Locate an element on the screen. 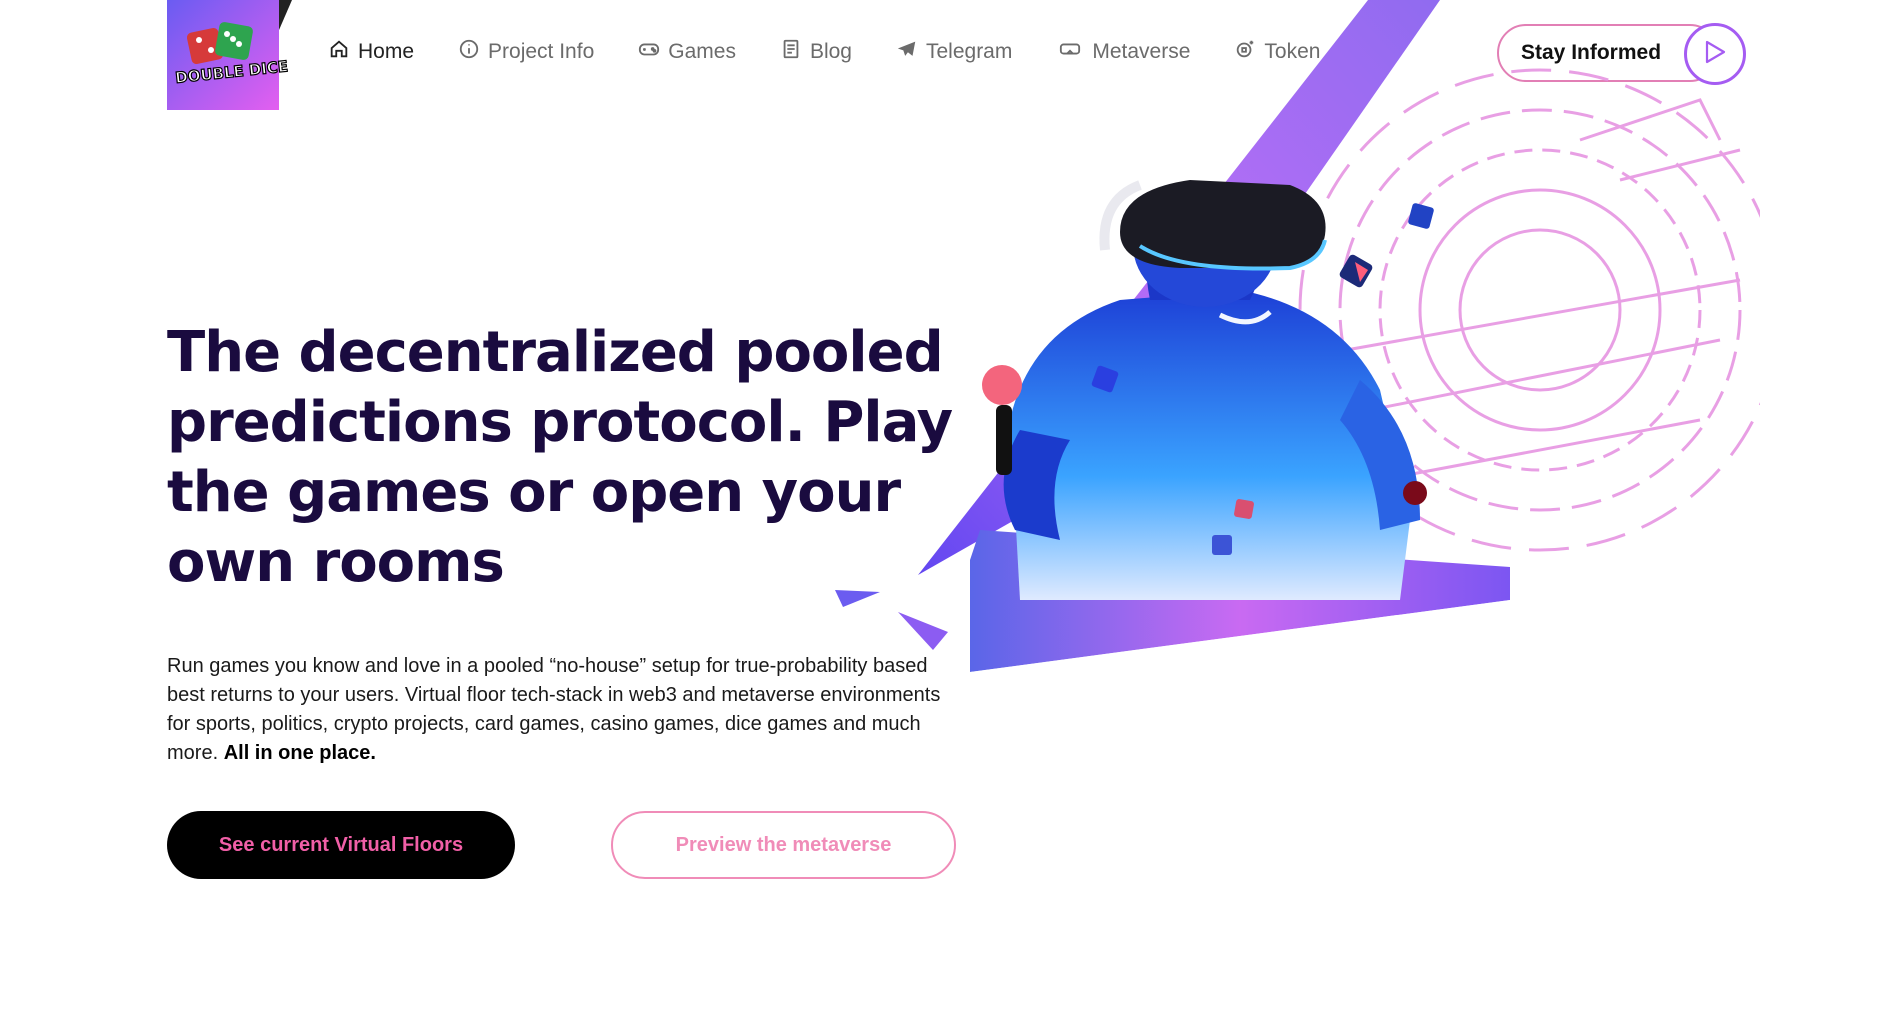 The width and height of the screenshot is (1898, 1016). preview-metaverse-button: Preview the metaverse is located at coordinates (783, 845).